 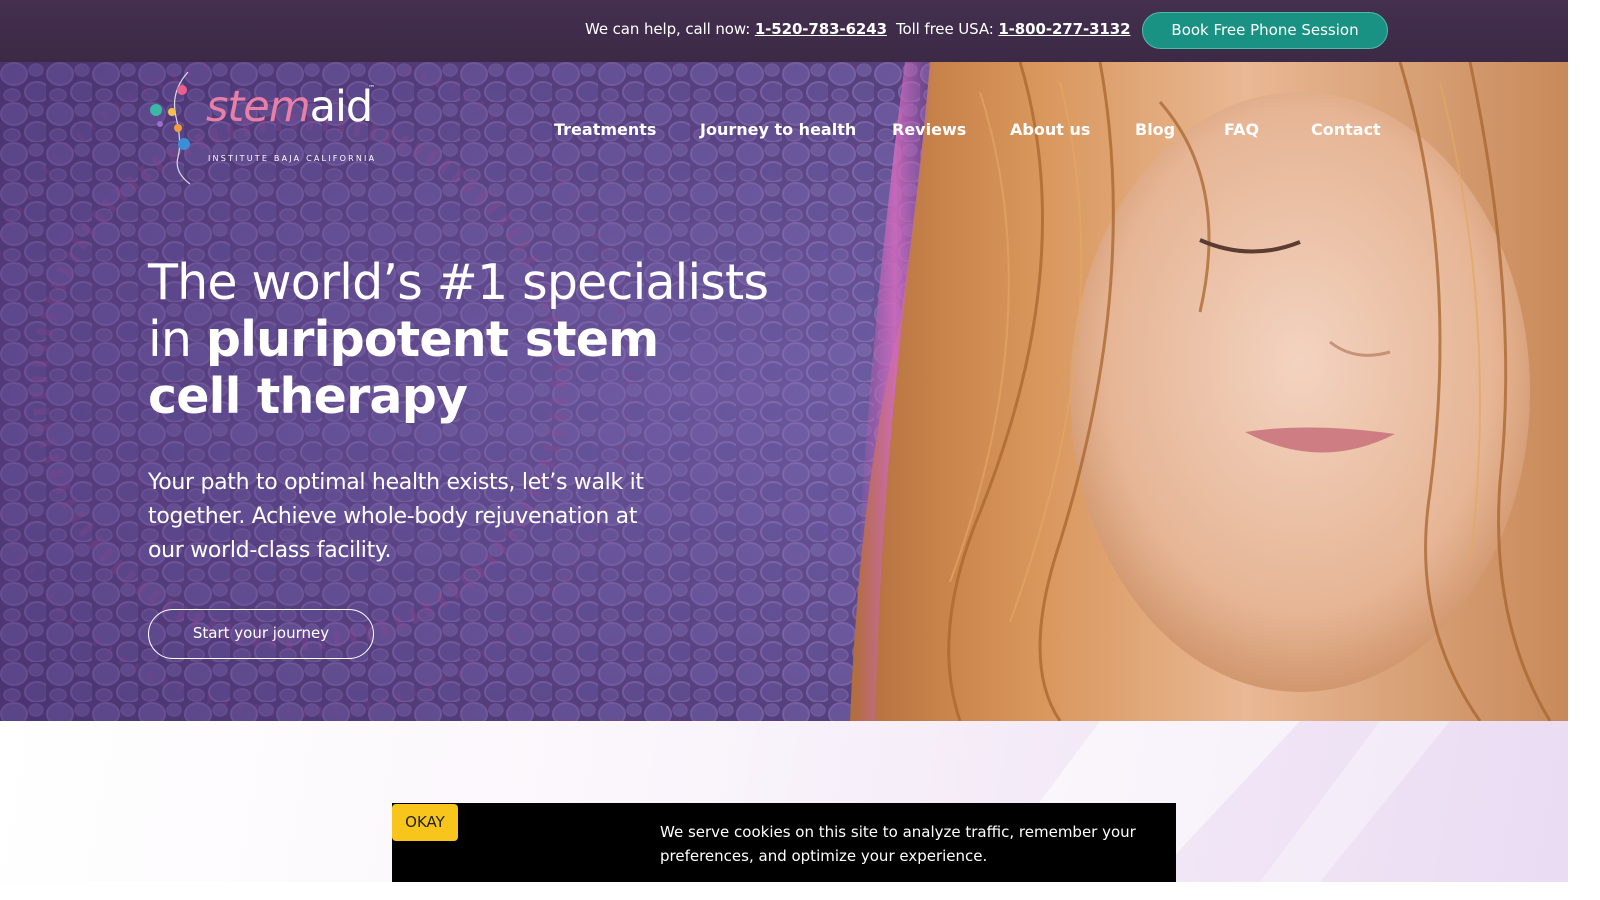 I want to click on book-phone-session-button: Book Free Phone Session, so click(x=1265, y=30).